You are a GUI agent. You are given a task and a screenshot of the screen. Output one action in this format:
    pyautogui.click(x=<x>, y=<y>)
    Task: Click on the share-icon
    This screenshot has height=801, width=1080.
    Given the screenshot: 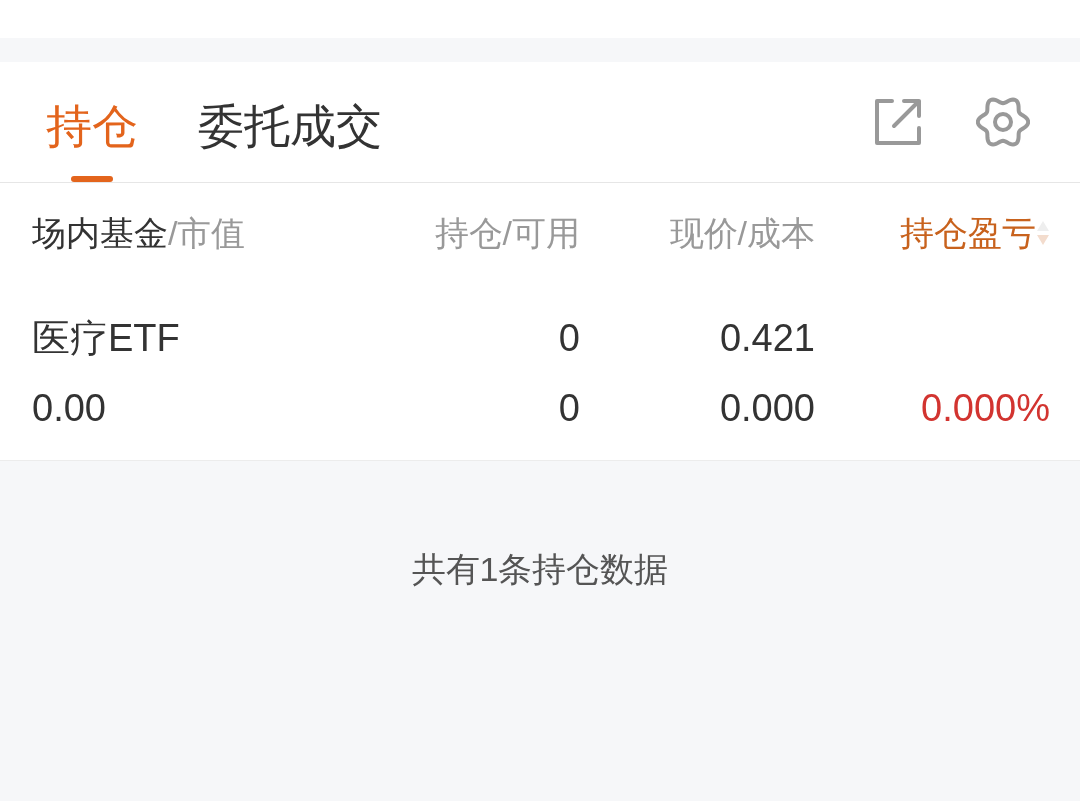 What is the action you would take?
    pyautogui.click(x=898, y=122)
    